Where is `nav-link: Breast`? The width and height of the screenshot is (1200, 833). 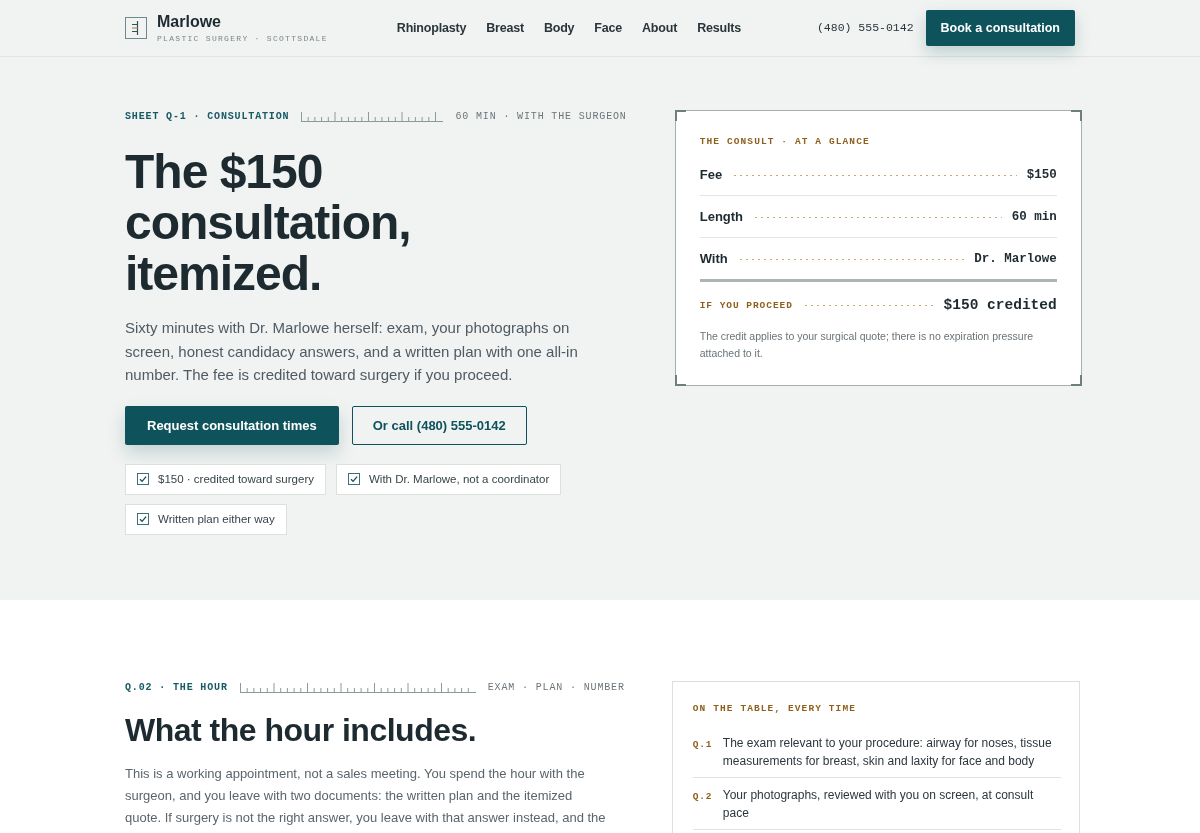 nav-link: Breast is located at coordinates (505, 28).